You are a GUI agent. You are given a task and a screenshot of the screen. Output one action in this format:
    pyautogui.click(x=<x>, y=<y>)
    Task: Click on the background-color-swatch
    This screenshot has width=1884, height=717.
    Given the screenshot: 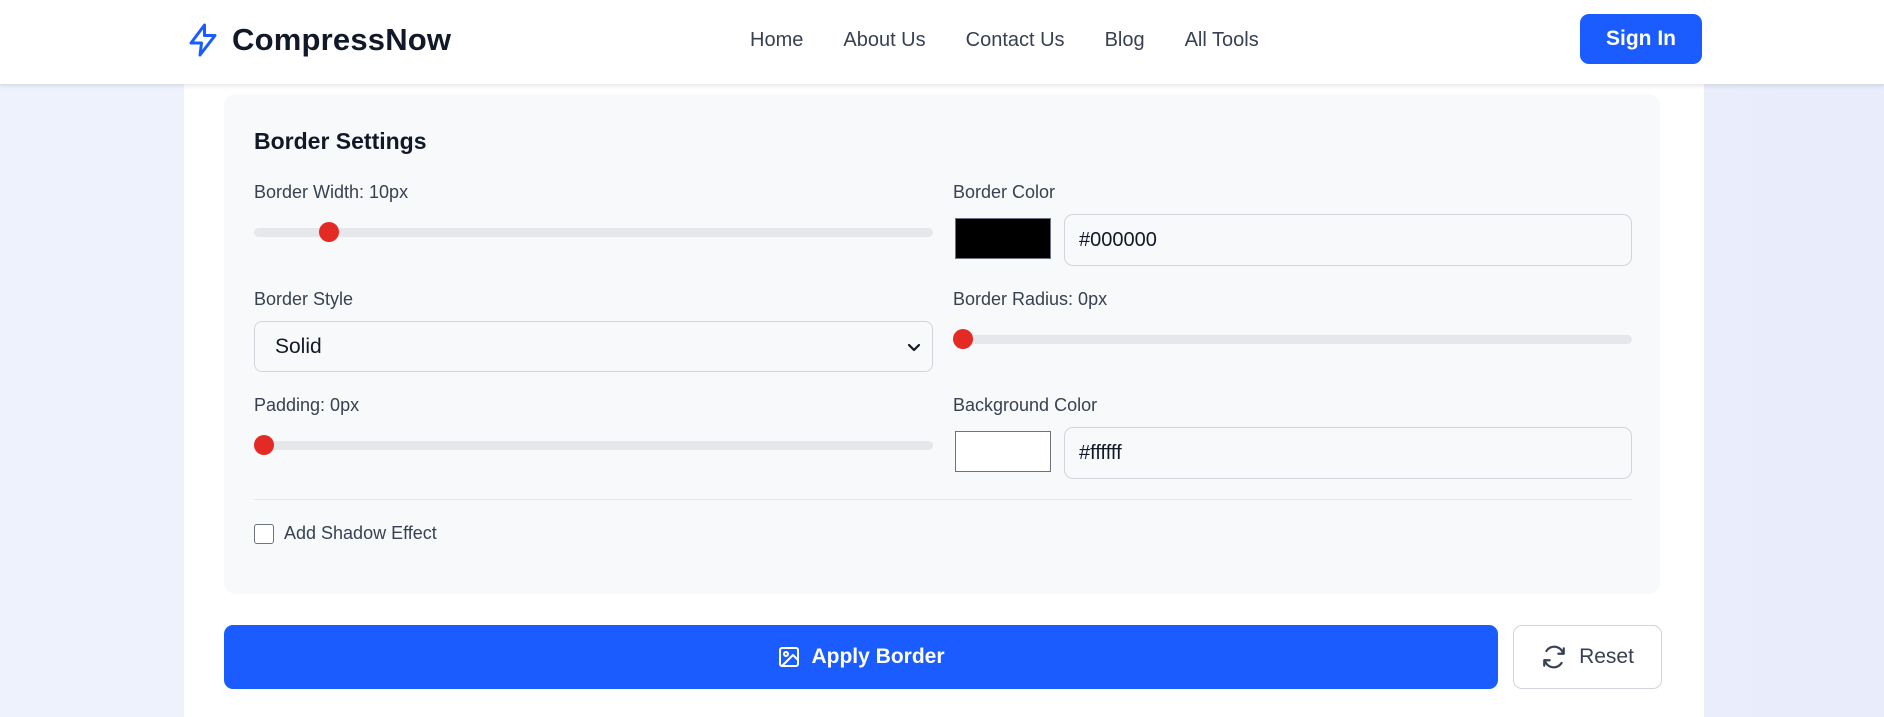 What is the action you would take?
    pyautogui.click(x=1003, y=451)
    